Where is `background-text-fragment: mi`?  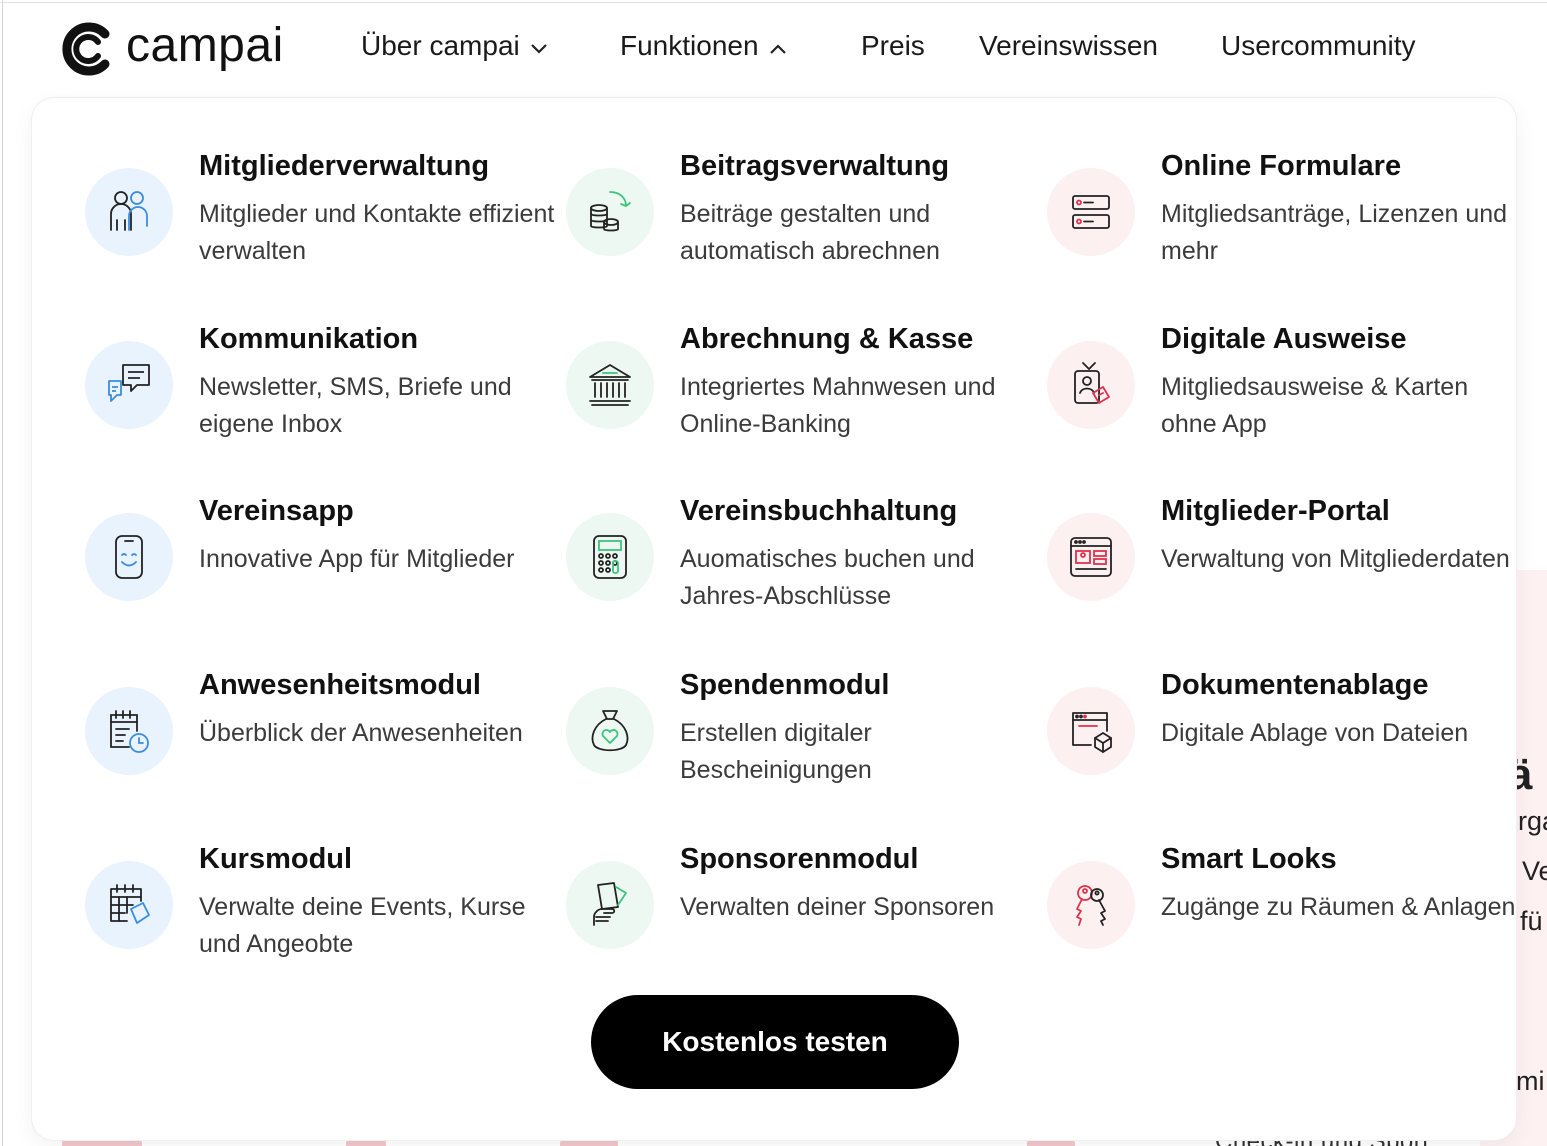 background-text-fragment: mi is located at coordinates (1530, 1081).